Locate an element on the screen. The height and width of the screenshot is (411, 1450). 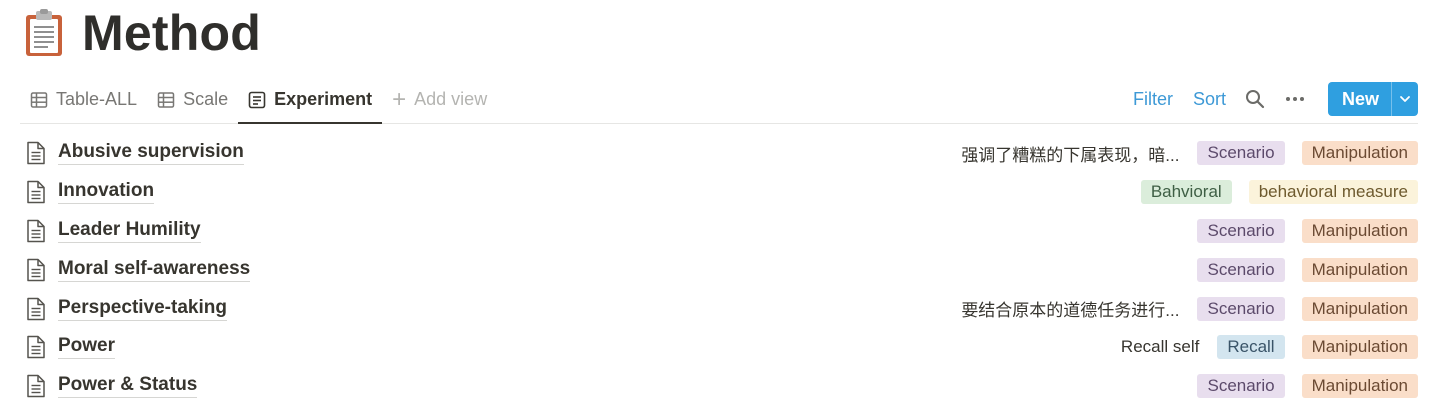
list-item: Innovation Bahvioral behavioral measure is located at coordinates (719, 192).